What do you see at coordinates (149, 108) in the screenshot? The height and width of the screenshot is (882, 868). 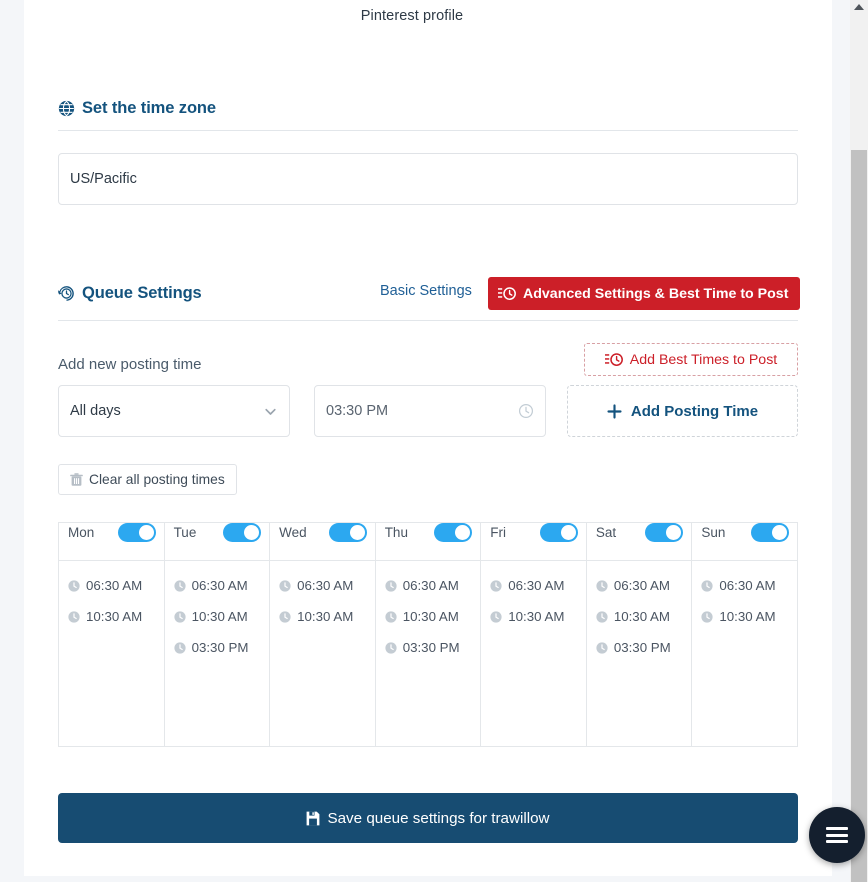 I see `timezone-section-title: Set the time zone` at bounding box center [149, 108].